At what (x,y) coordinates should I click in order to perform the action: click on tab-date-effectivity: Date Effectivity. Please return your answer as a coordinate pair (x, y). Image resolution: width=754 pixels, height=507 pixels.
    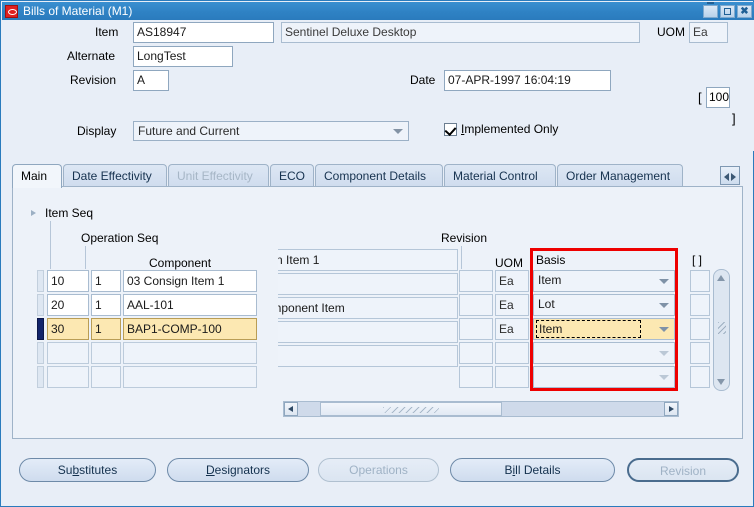
    Looking at the image, I should click on (115, 175).